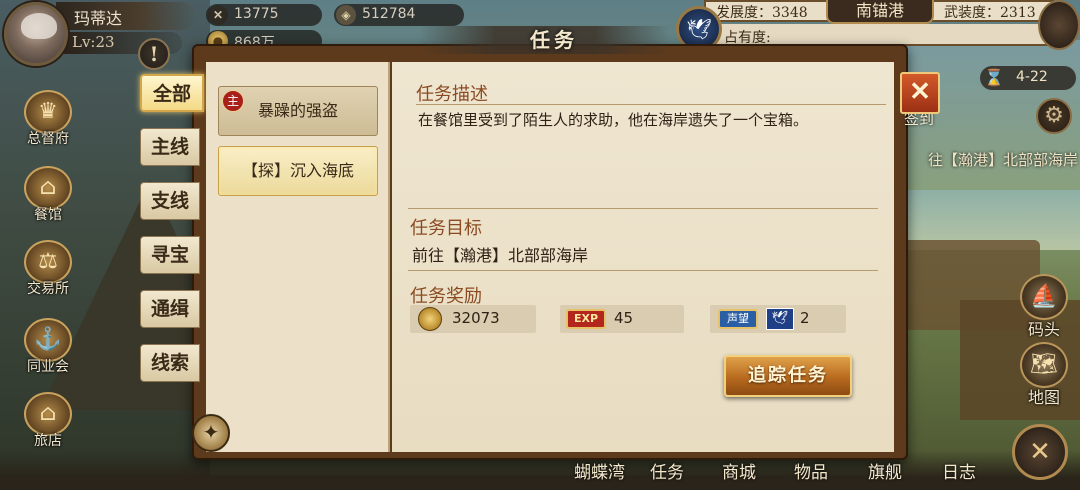 The image size is (1080, 490). I want to click on reward-exp-value: 45, so click(624, 318).